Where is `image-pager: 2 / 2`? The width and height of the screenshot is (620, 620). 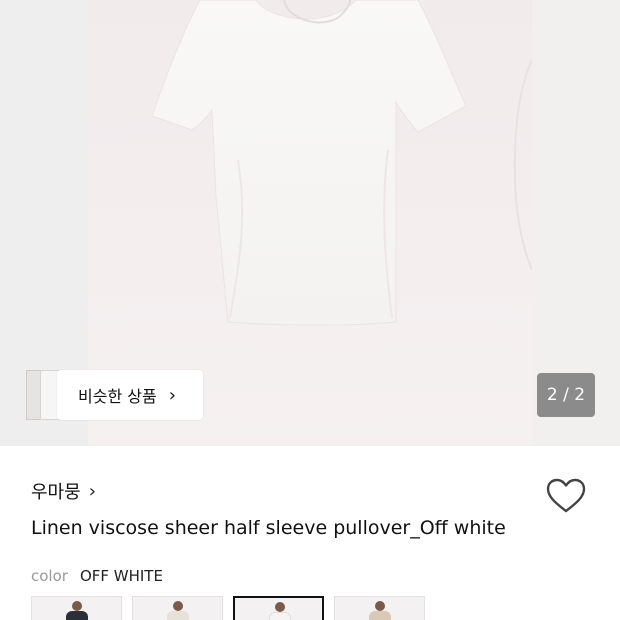
image-pager: 2 / 2 is located at coordinates (566, 395).